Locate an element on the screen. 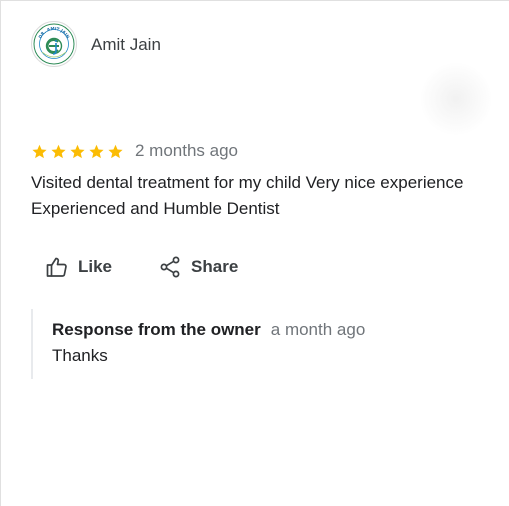 This screenshot has width=509, height=506. review-time: 2 months ago is located at coordinates (187, 150).